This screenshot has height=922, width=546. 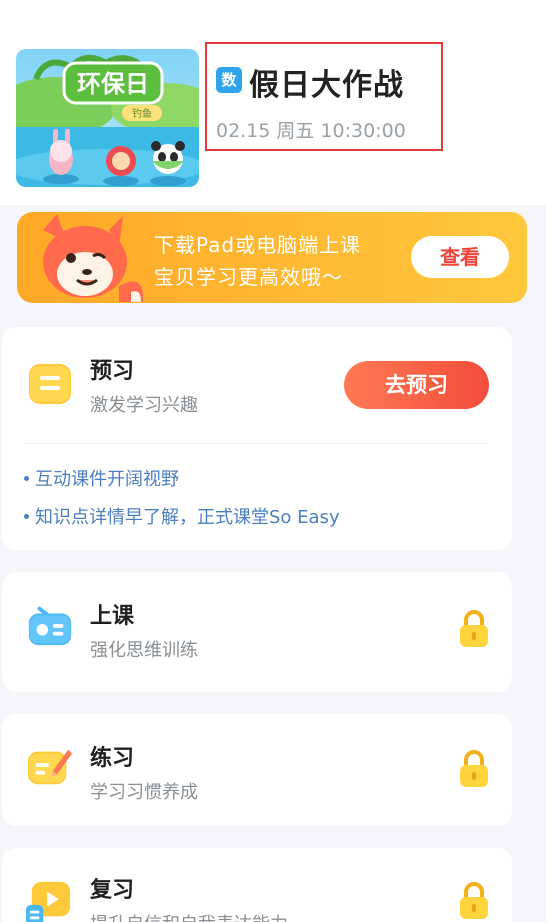 I want to click on subject-badge: 数, so click(x=229, y=80).